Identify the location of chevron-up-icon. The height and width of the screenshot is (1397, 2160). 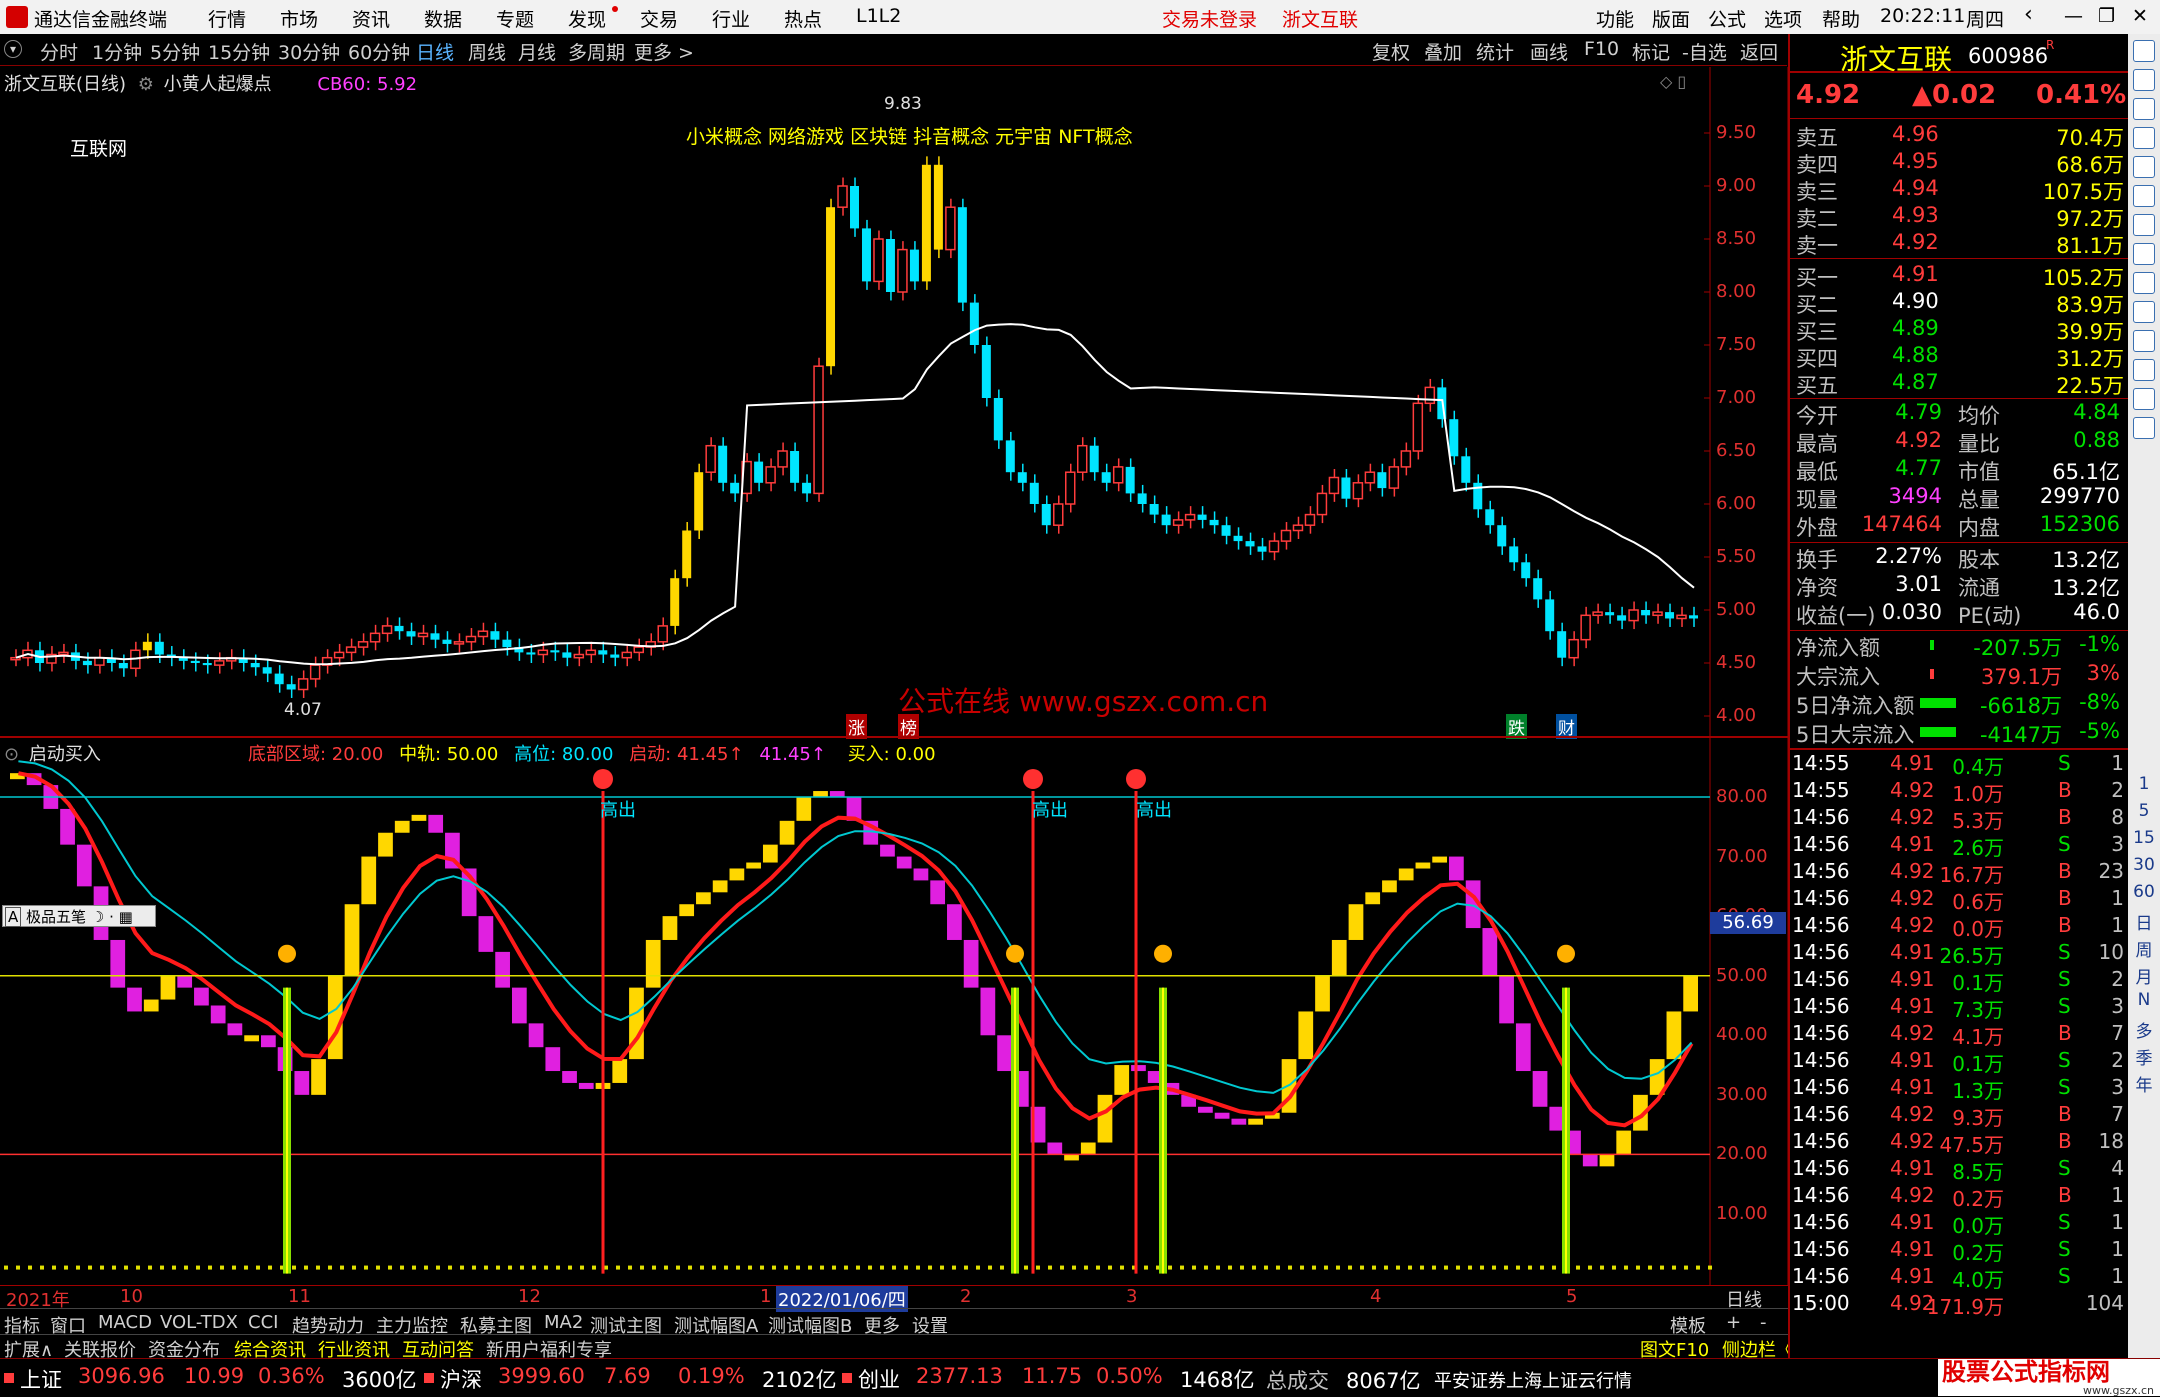
(2144, 51).